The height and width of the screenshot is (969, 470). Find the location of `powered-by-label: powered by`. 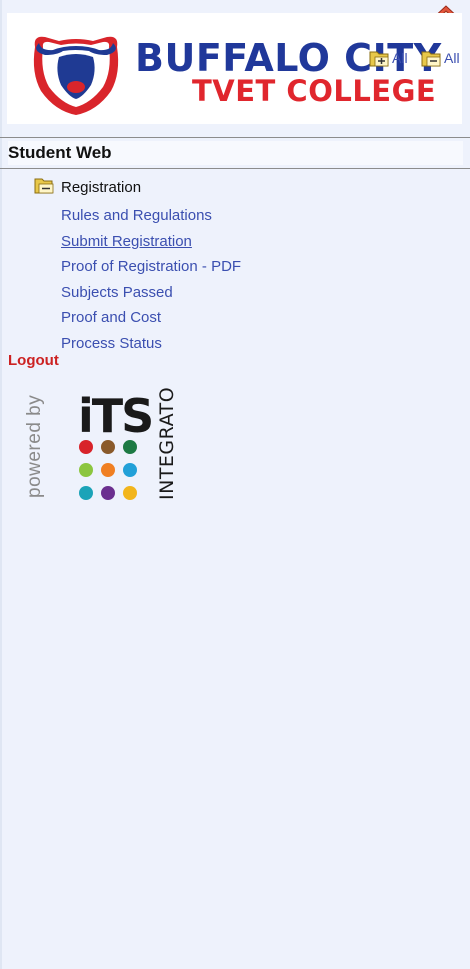

powered-by-label: powered by is located at coordinates (34, 446).